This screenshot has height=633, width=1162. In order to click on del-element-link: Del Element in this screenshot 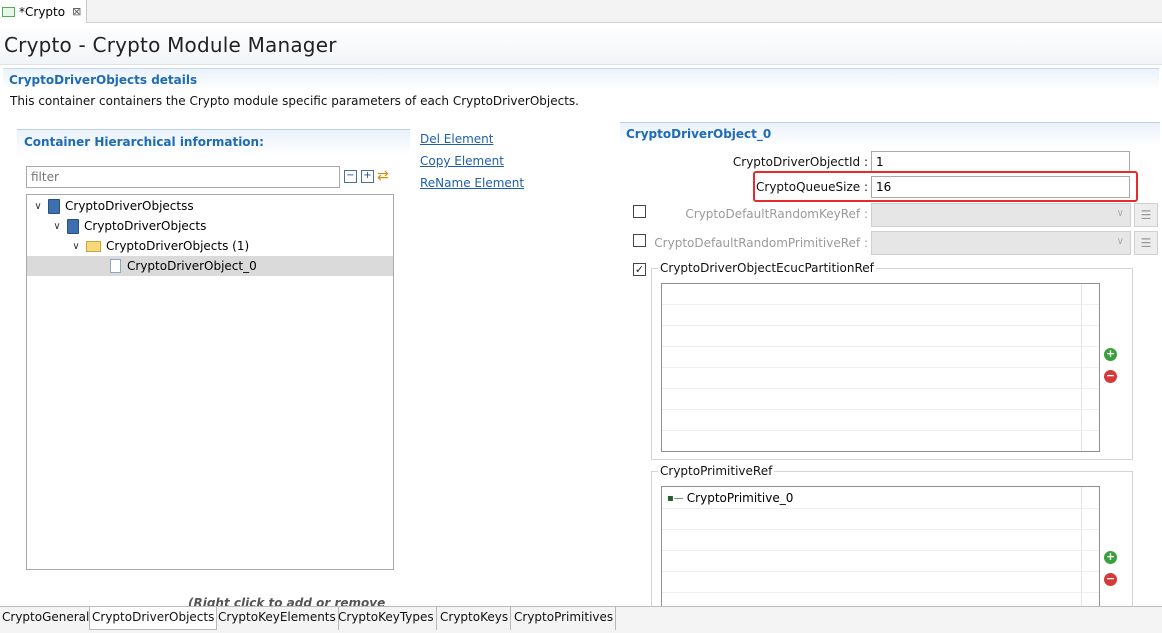, I will do `click(456, 139)`.